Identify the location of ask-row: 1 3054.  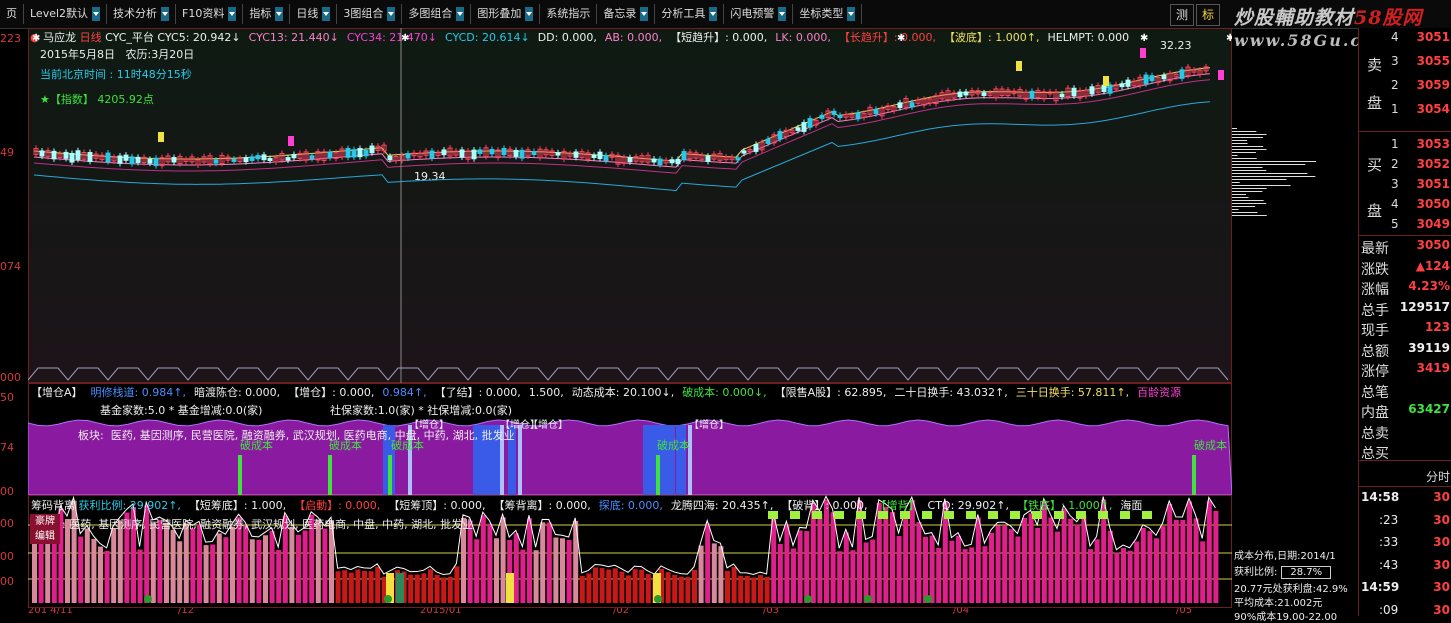
(1405, 112).